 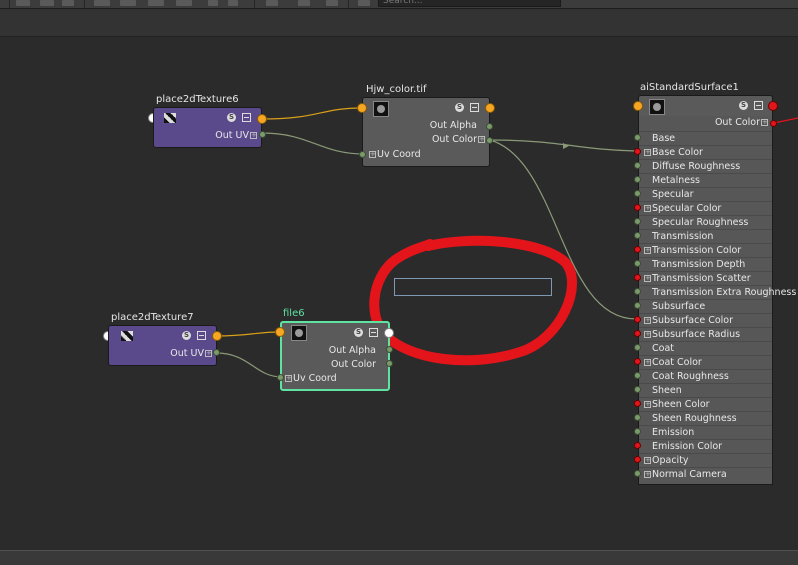 What do you see at coordinates (207, 127) in the screenshot?
I see `place2dtexture6-node: S Out UV +` at bounding box center [207, 127].